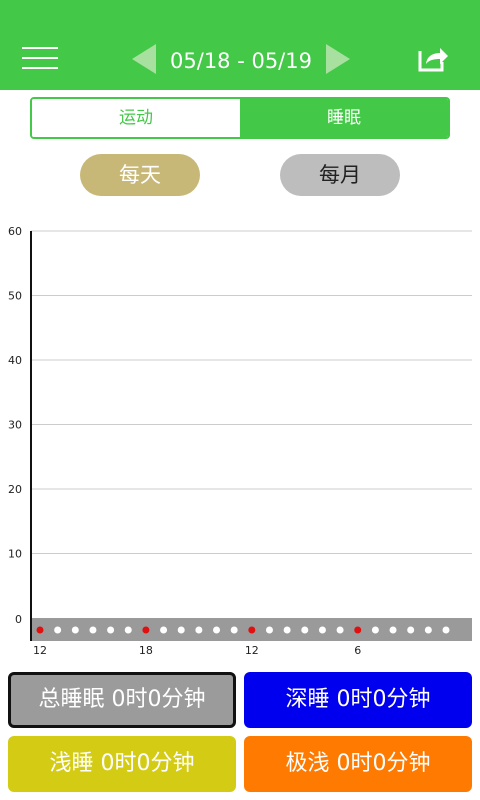 The image size is (480, 800). What do you see at coordinates (241, 61) in the screenshot?
I see `date-range-label: 05/18 - 05/19` at bounding box center [241, 61].